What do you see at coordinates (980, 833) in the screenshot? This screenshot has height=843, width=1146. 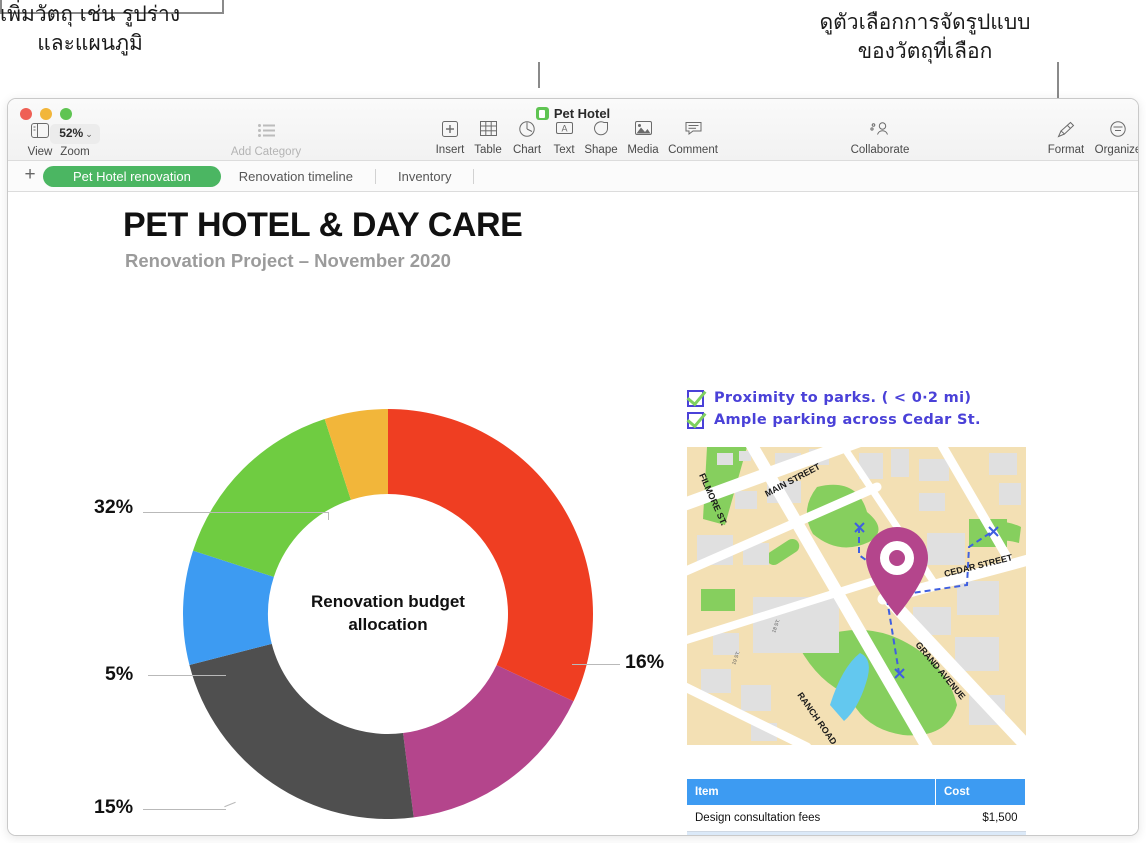 I see `table-cell-cost: $2,650` at bounding box center [980, 833].